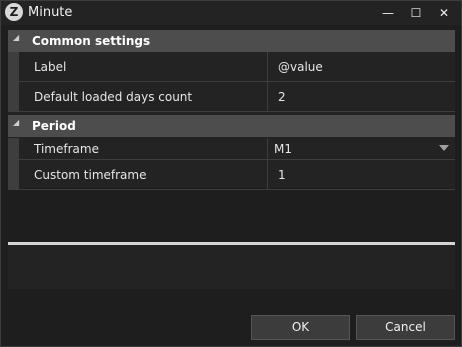 This screenshot has width=462, height=347. Describe the element at coordinates (50, 12) in the screenshot. I see `window-title: Minute` at that location.